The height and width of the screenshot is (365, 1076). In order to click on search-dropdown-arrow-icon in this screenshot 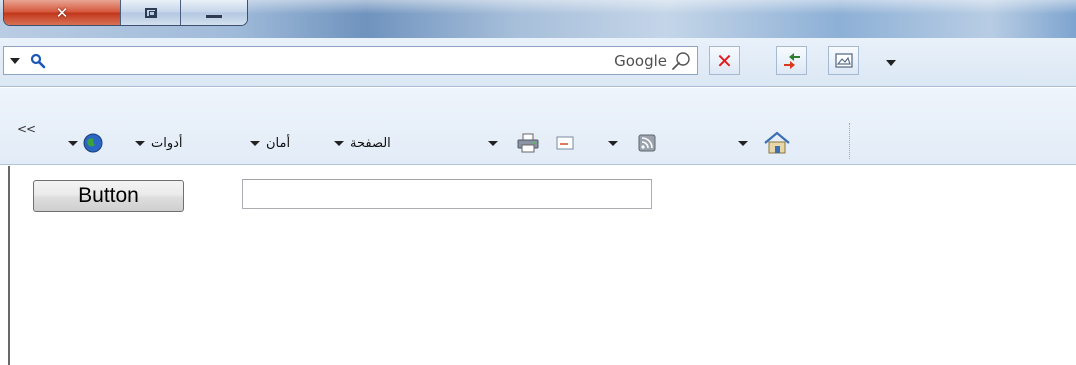, I will do `click(15, 61)`.